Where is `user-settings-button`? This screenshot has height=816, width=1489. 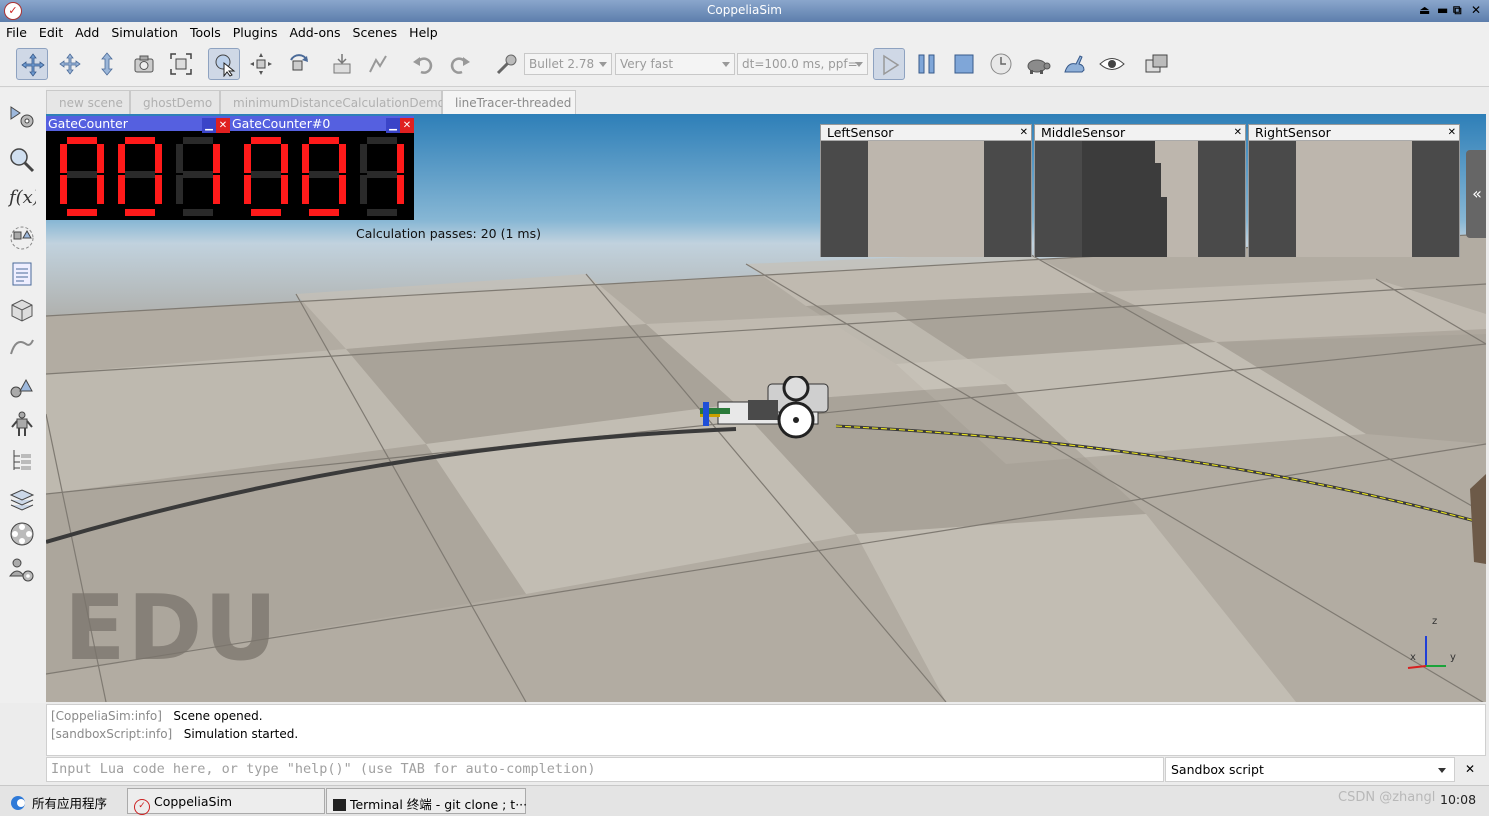
user-settings-button is located at coordinates (23, 571).